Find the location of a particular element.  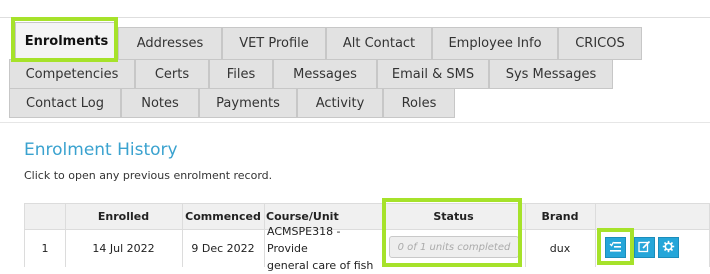

tab-email-sms: Email & SMS is located at coordinates (433, 74).